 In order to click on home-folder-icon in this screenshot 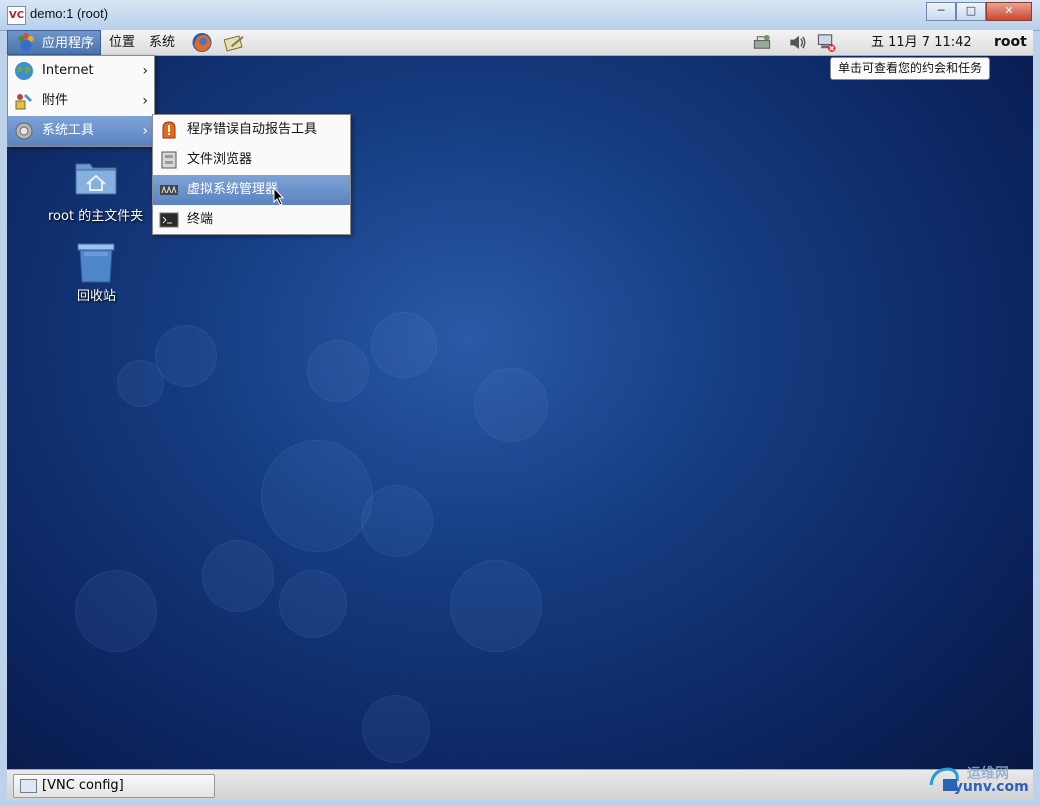, I will do `click(96, 179)`.